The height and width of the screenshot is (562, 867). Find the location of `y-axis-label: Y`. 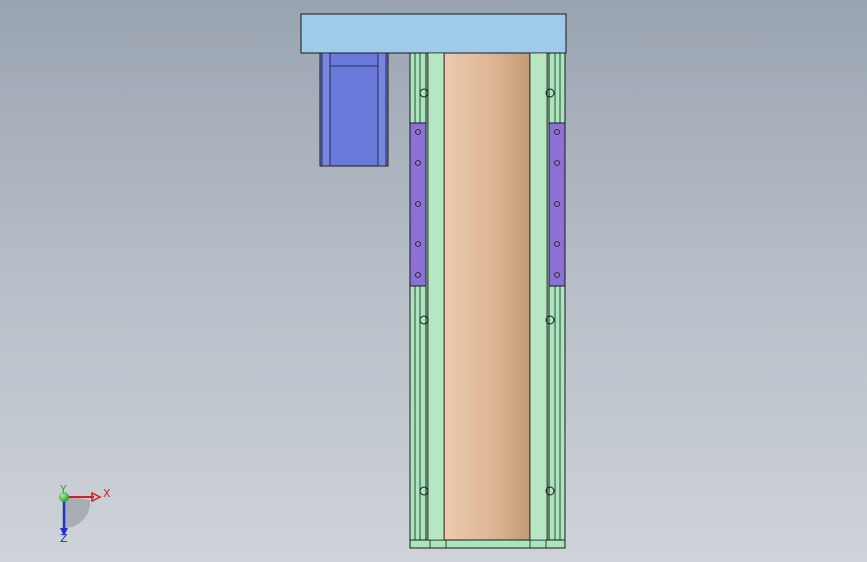

y-axis-label: Y is located at coordinates (63, 489).